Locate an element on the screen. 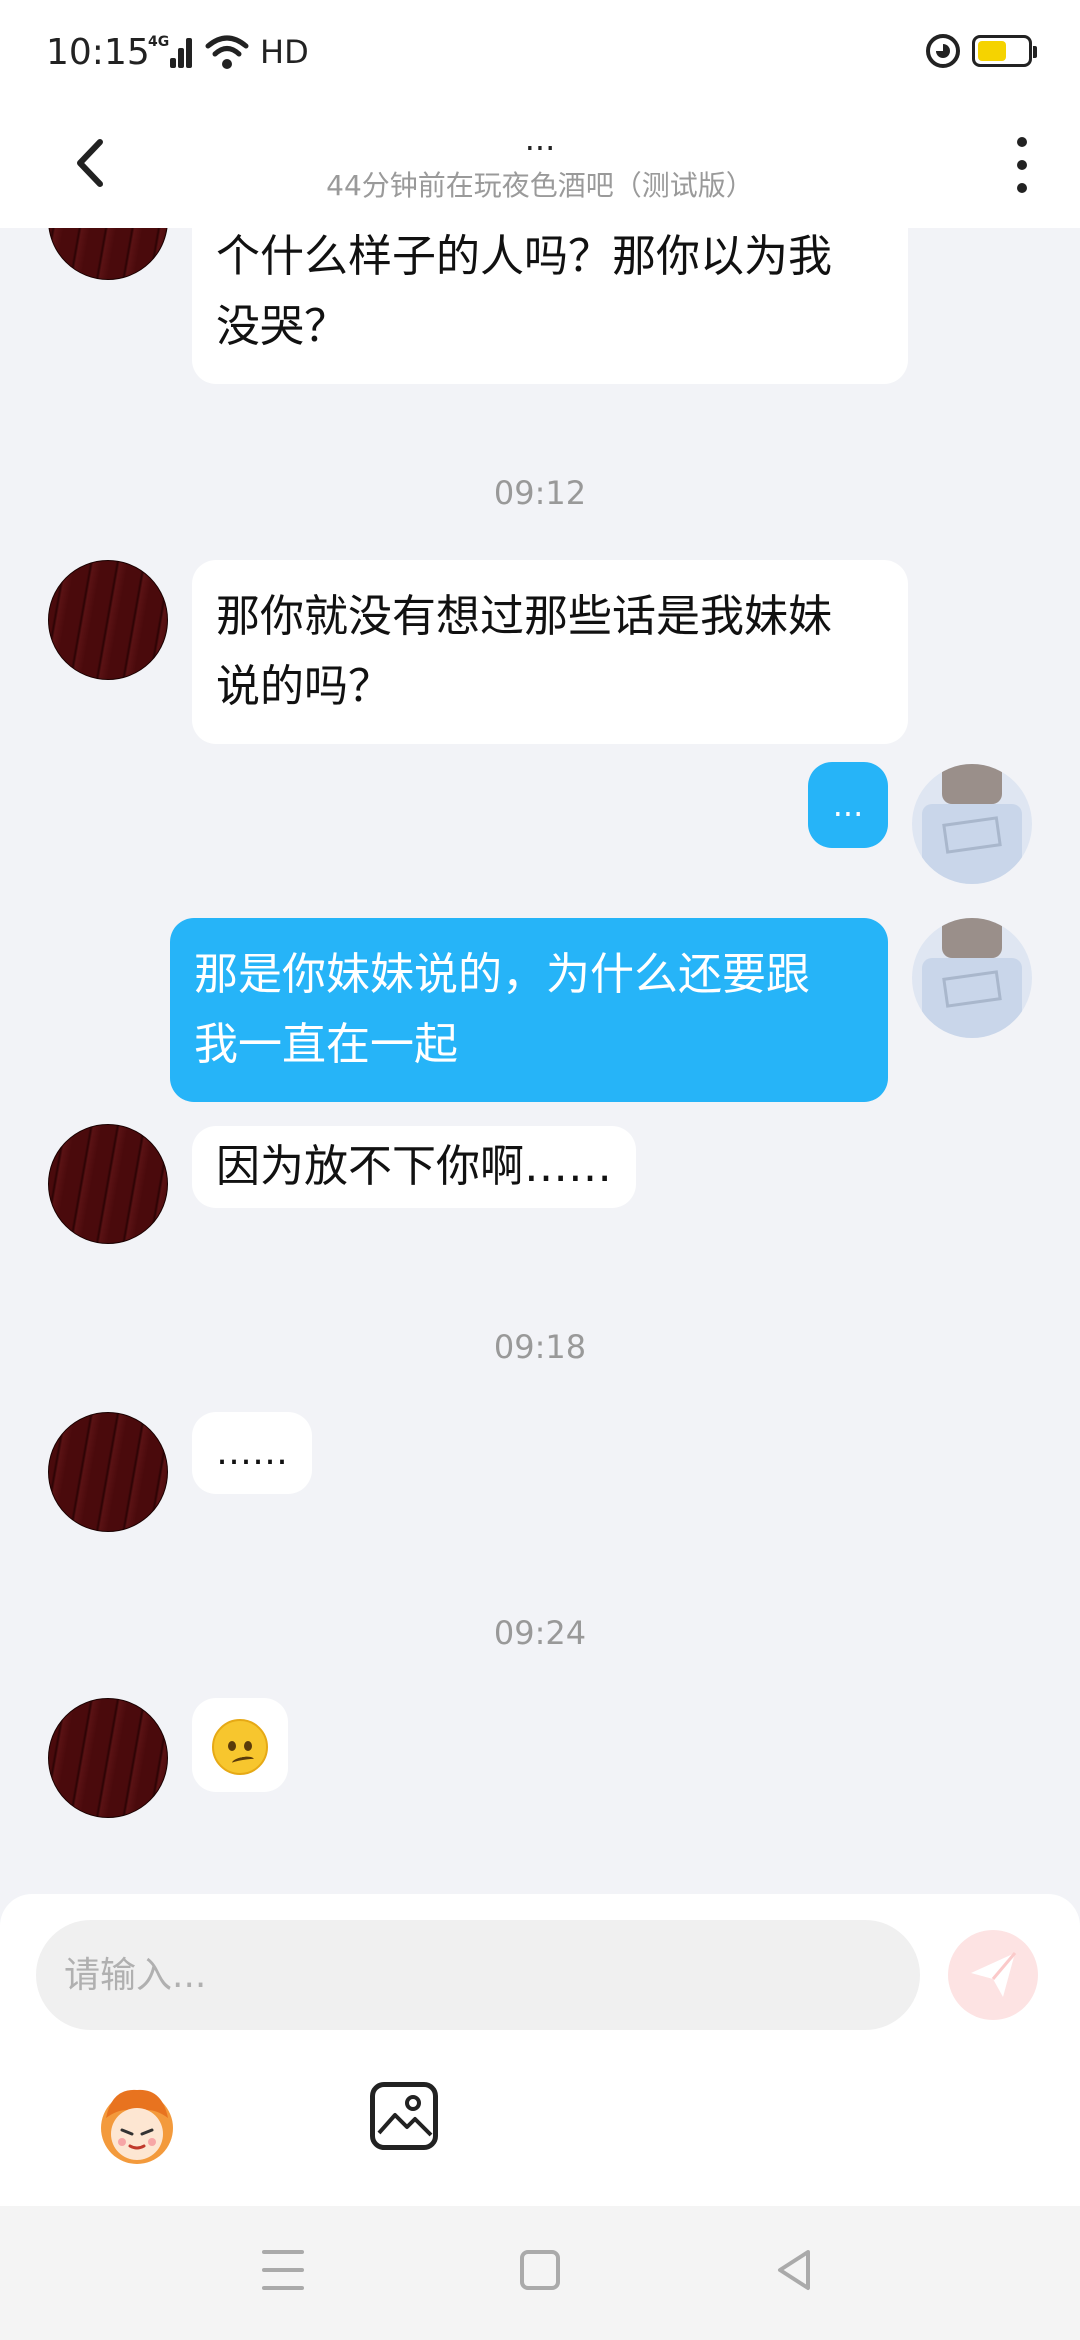 This screenshot has height=2340, width=1080. send-button is located at coordinates (993, 1975).